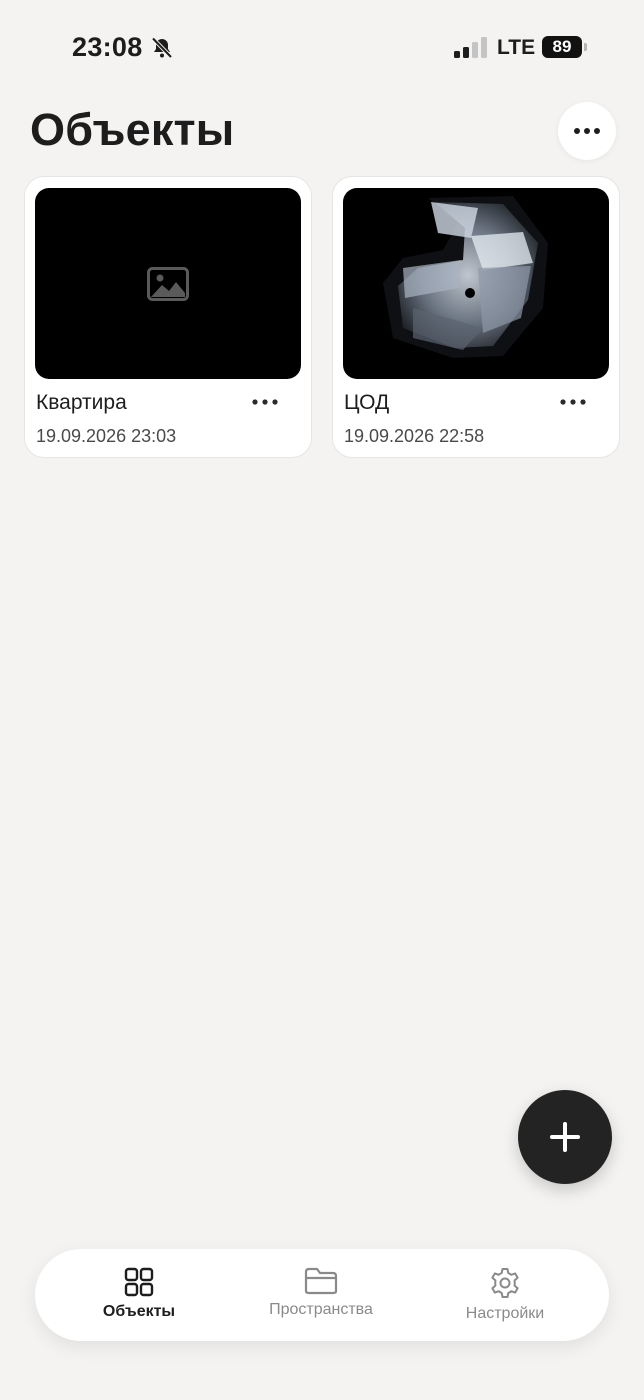 Image resolution: width=644 pixels, height=1400 pixels. Describe the element at coordinates (471, 48) in the screenshot. I see `signal-icon` at that location.